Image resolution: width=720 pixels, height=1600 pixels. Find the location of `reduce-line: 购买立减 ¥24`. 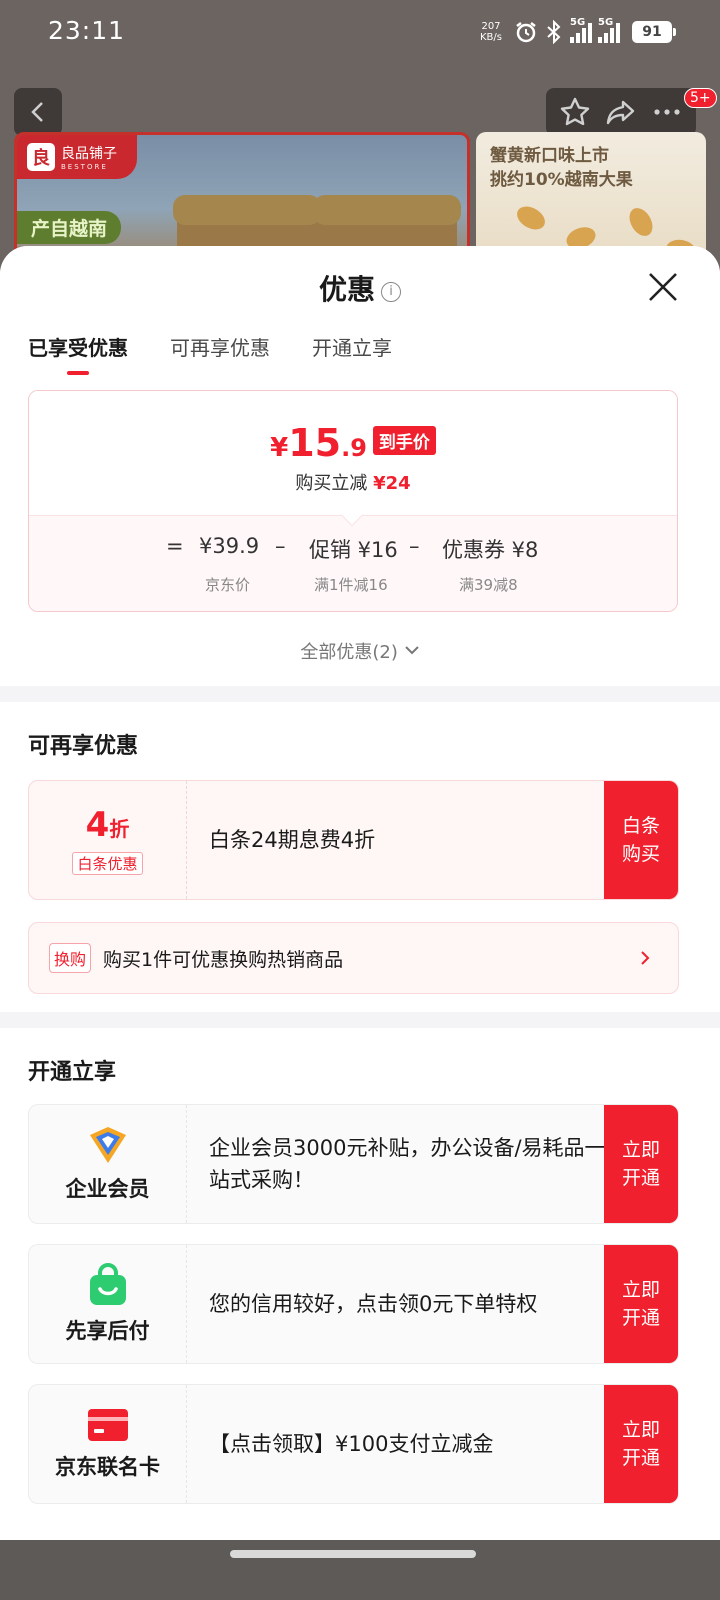

reduce-line: 购买立减 ¥24 is located at coordinates (353, 483).